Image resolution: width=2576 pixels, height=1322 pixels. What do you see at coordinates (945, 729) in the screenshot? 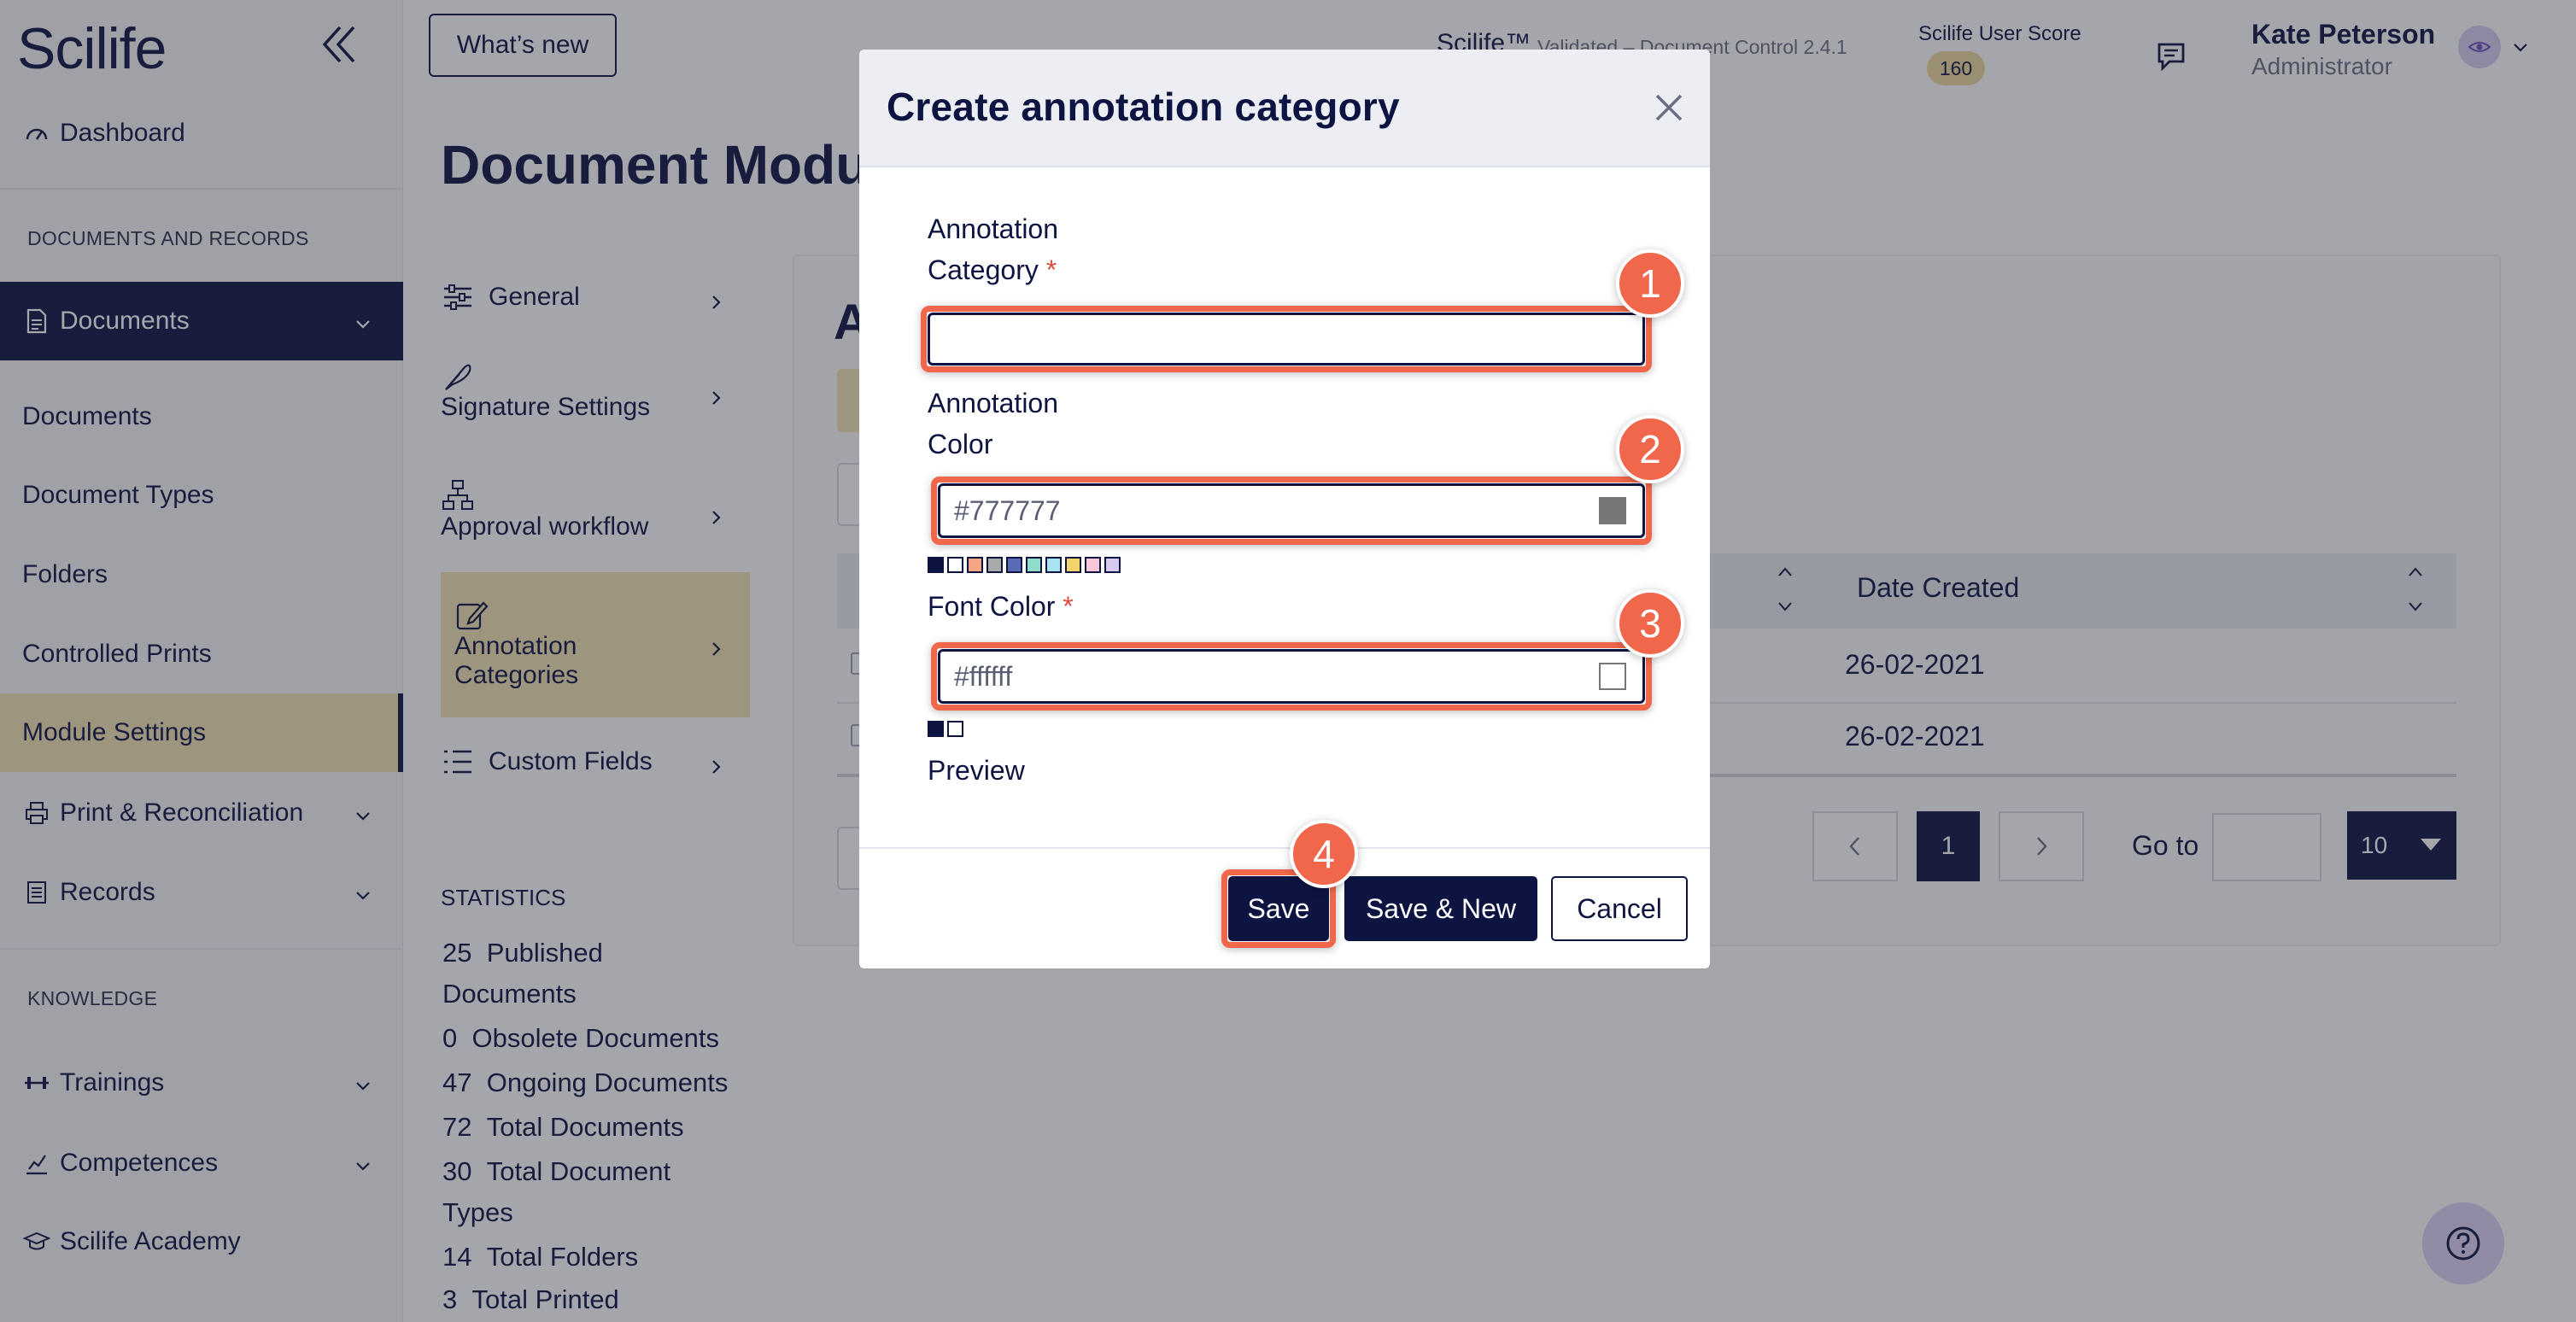
I see `font-color-swatches` at bounding box center [945, 729].